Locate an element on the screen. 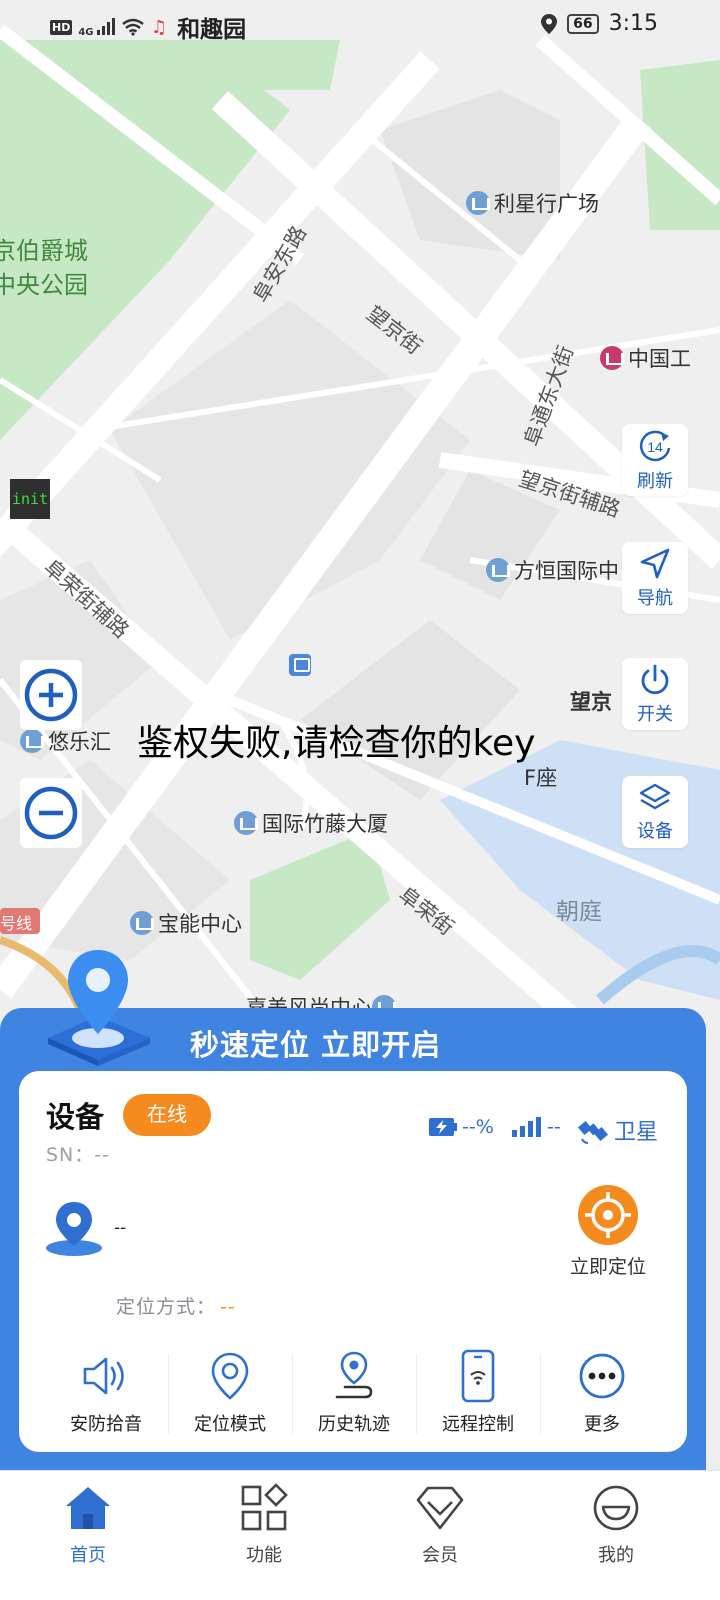 The height and width of the screenshot is (1600, 720). battery-stat: --% is located at coordinates (461, 1127).